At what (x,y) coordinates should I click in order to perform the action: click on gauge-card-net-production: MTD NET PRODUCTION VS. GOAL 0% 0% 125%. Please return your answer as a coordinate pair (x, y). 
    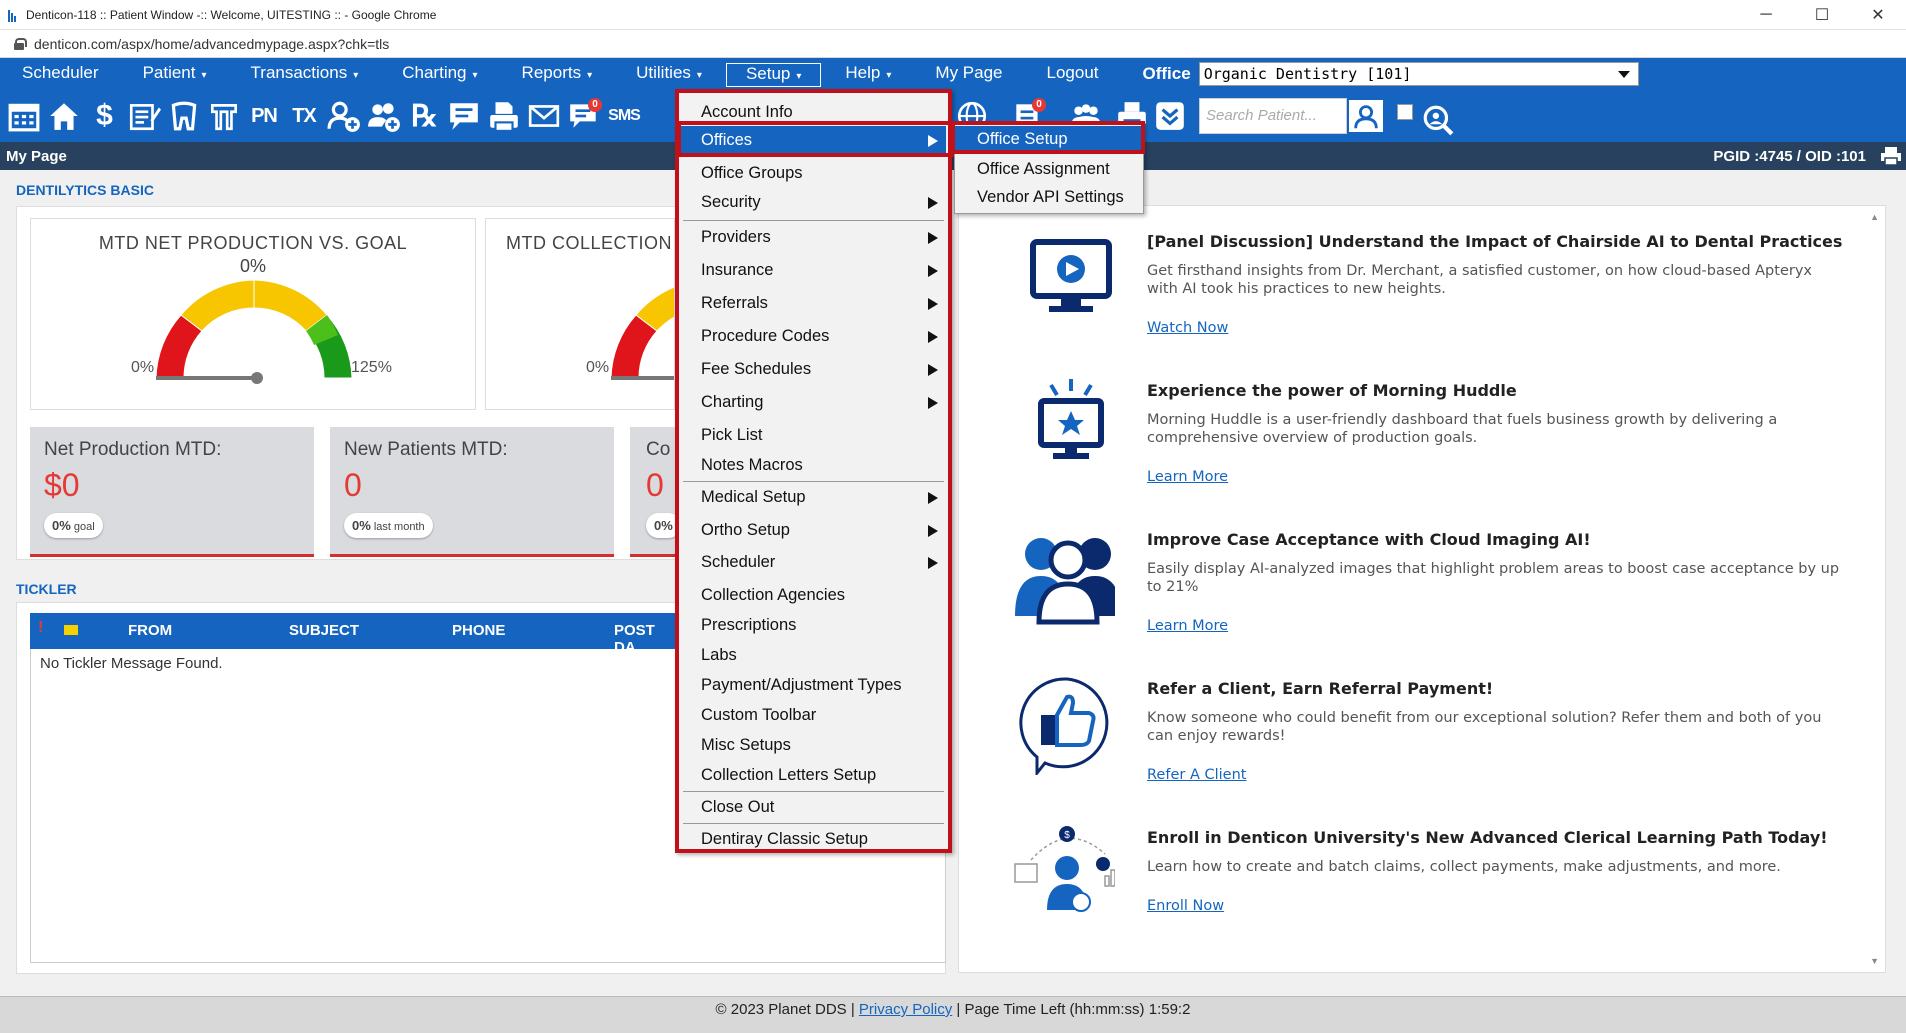
    Looking at the image, I should click on (253, 314).